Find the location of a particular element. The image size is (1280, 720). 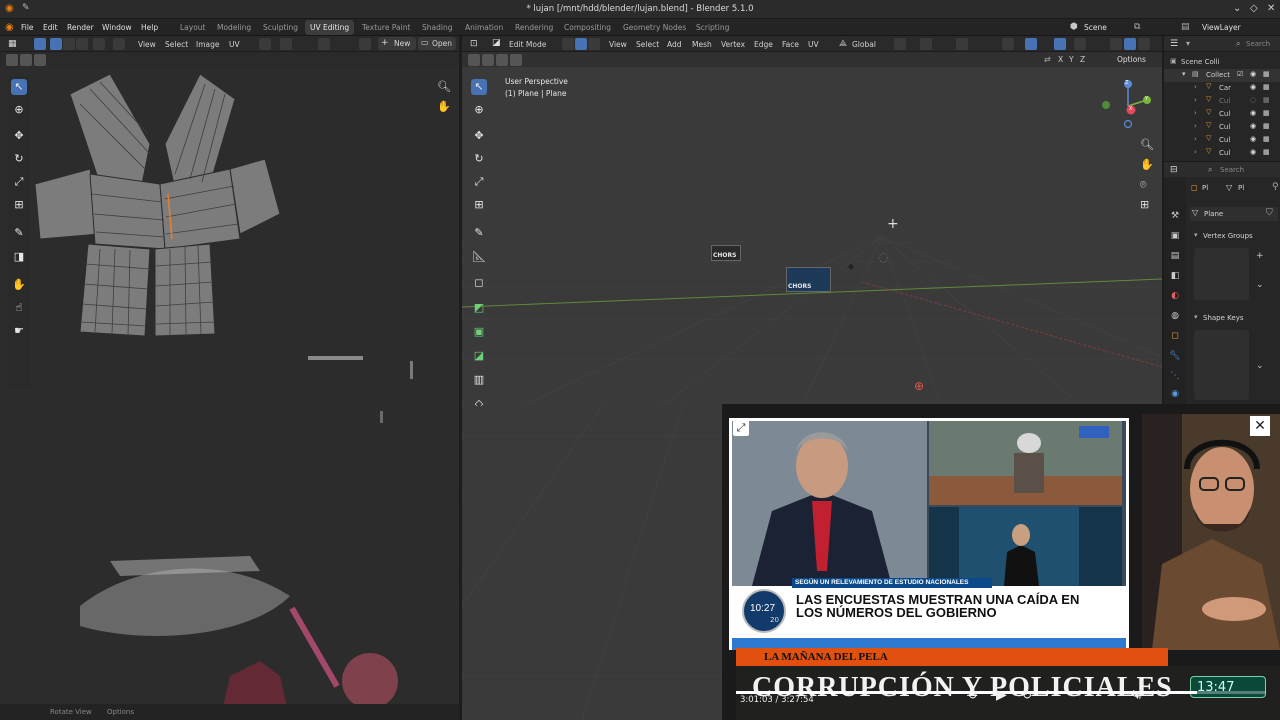

editor-type-icon-3d: ⊡ is located at coordinates (474, 44).